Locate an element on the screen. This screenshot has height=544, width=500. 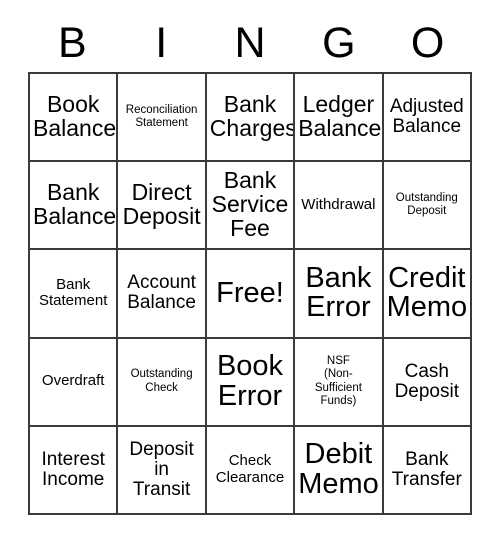
bingo-cell: Check Clearance is located at coordinates (251, 470).